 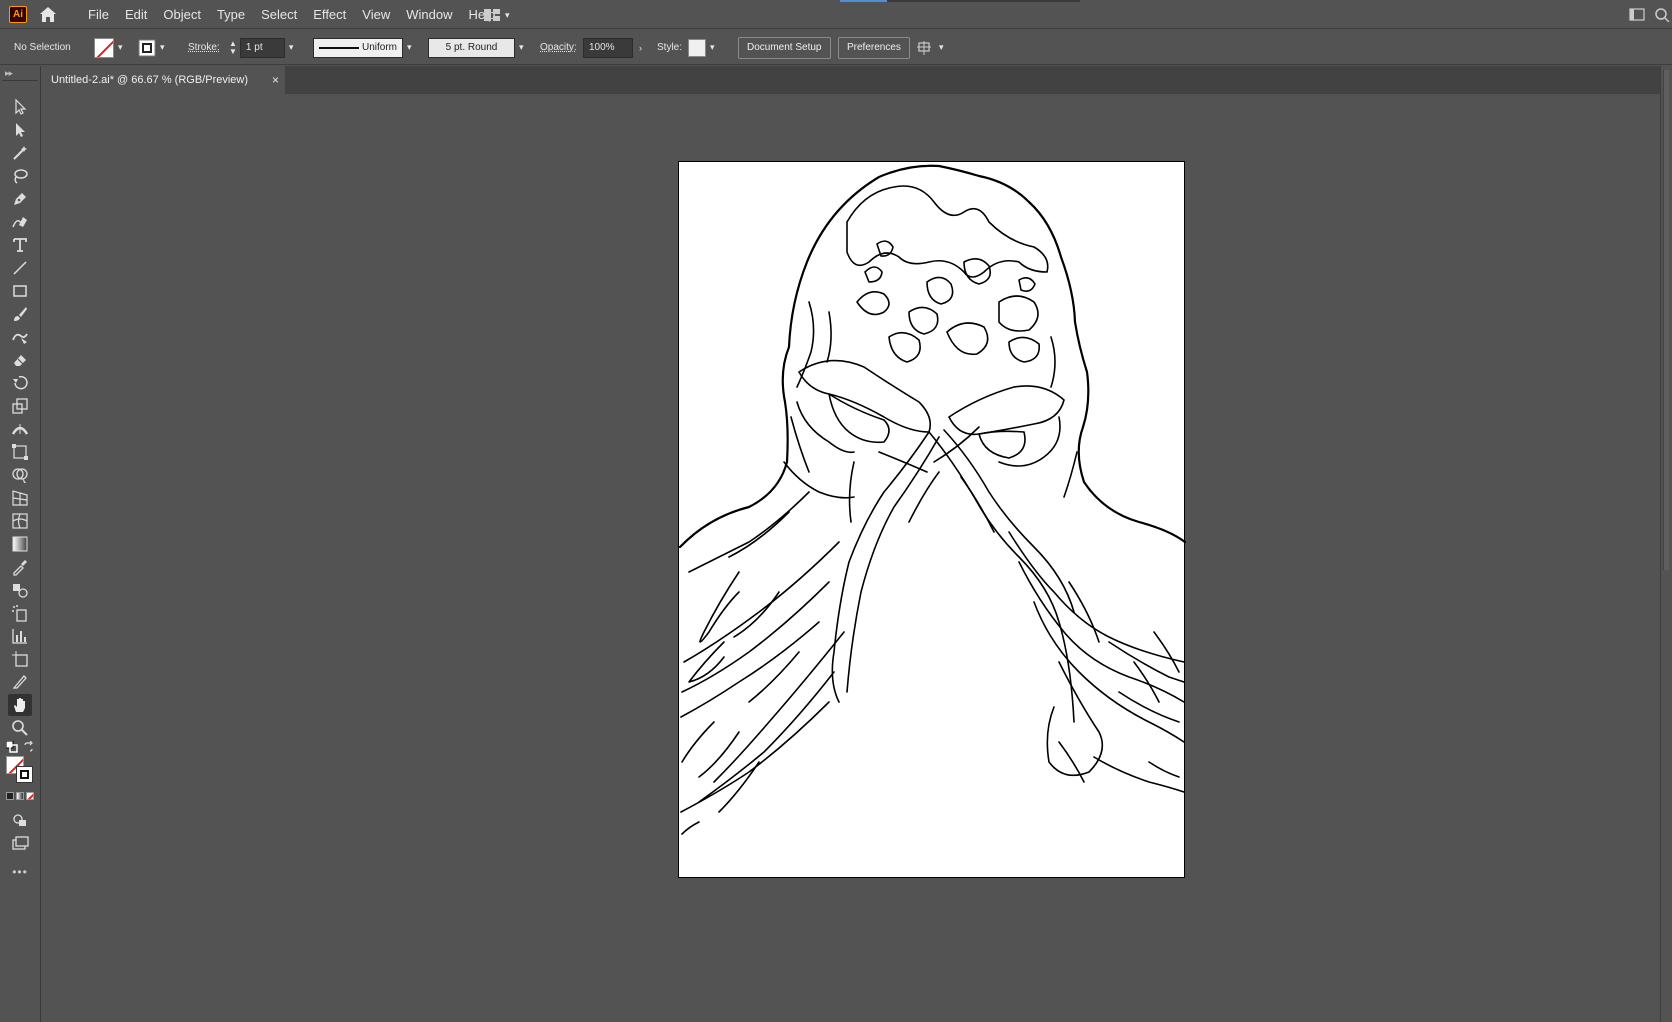 I want to click on menu-type: Type, so click(x=231, y=14).